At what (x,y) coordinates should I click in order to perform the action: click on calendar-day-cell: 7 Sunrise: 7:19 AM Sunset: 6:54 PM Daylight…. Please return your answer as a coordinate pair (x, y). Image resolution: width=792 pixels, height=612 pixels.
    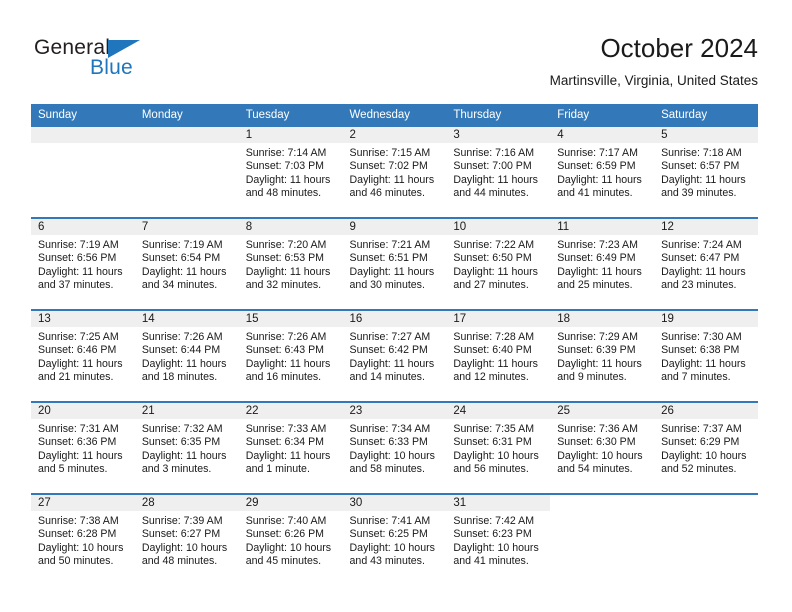
    Looking at the image, I should click on (186, 263).